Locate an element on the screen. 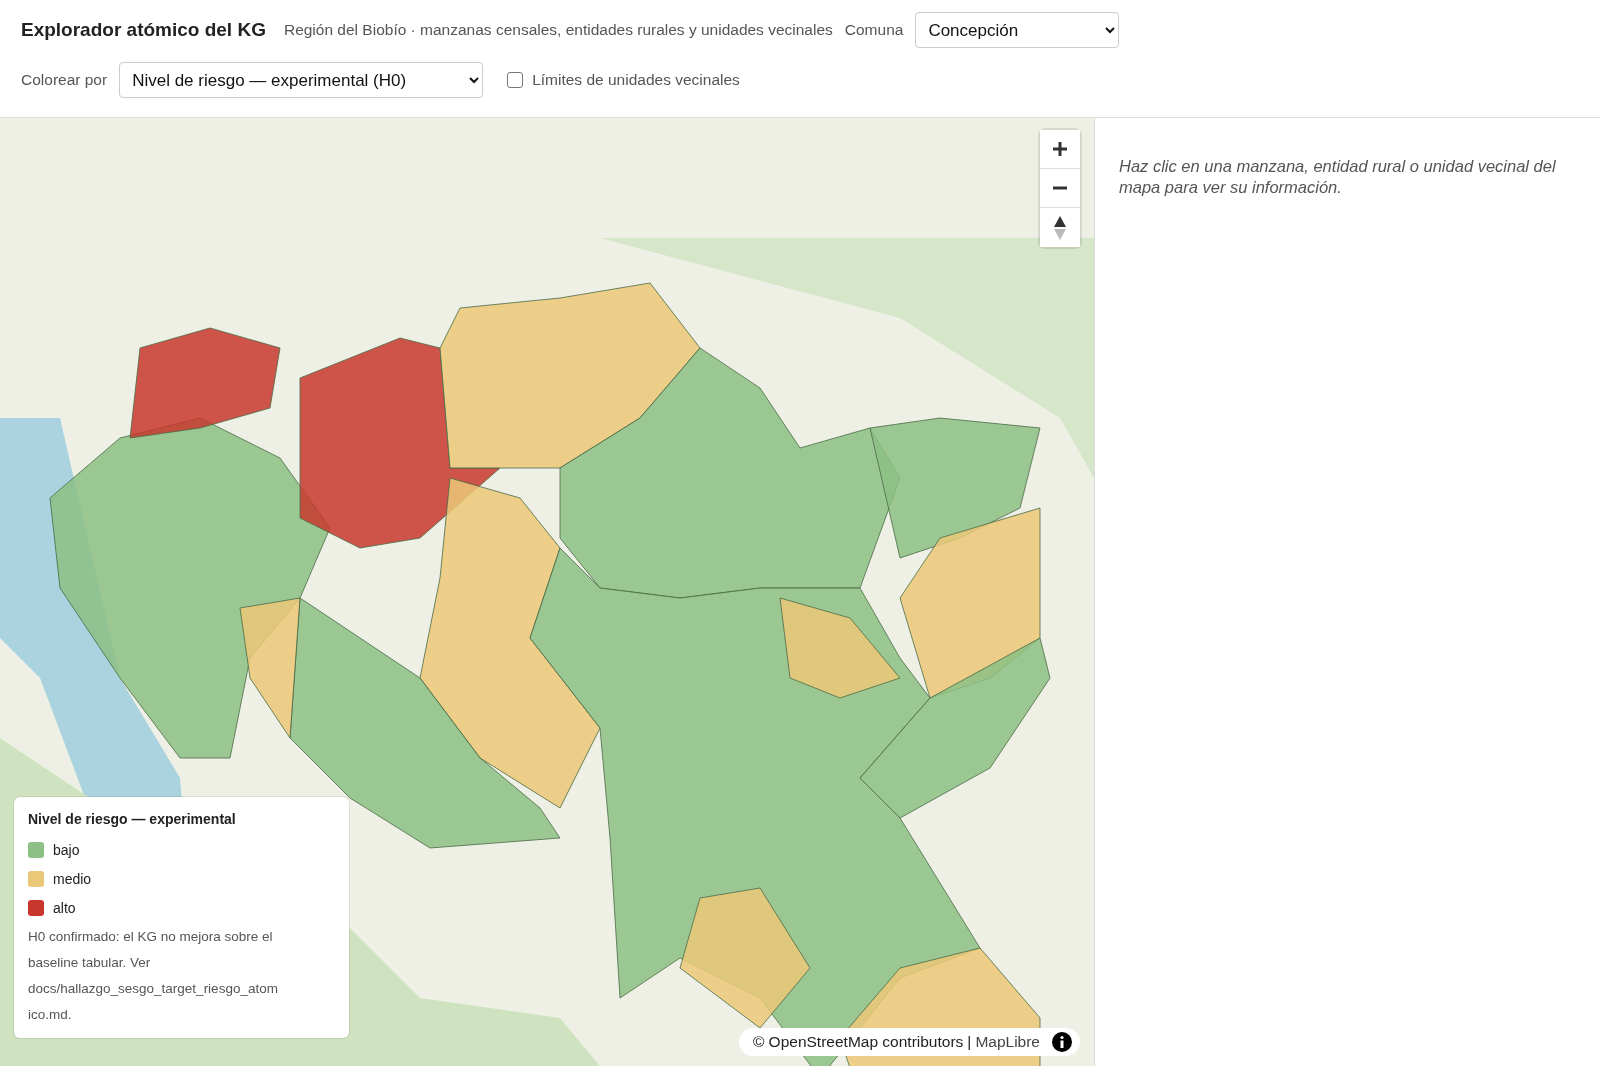 Image resolution: width=1600 pixels, height=1066 pixels. legend-label: bajo is located at coordinates (66, 849).